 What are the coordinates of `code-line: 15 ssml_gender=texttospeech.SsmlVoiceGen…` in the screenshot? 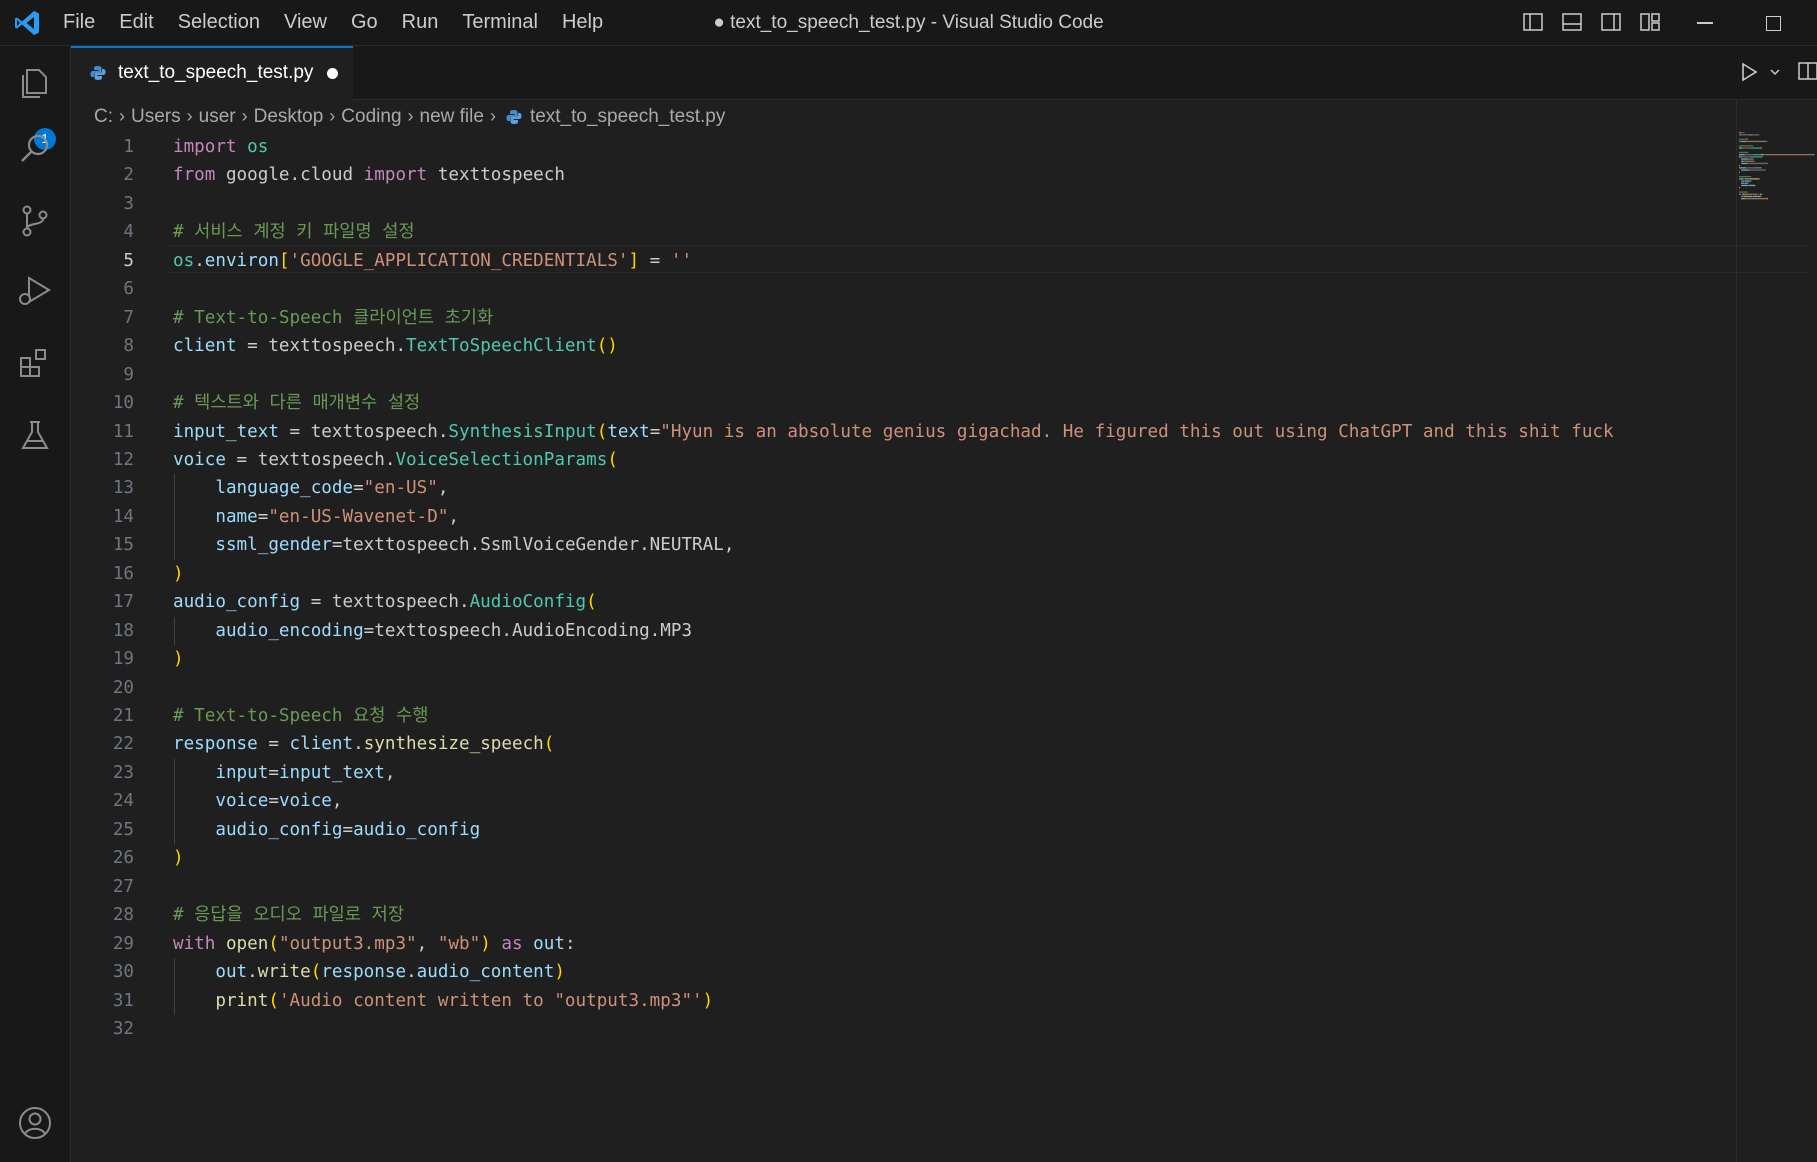 It's located at (904, 545).